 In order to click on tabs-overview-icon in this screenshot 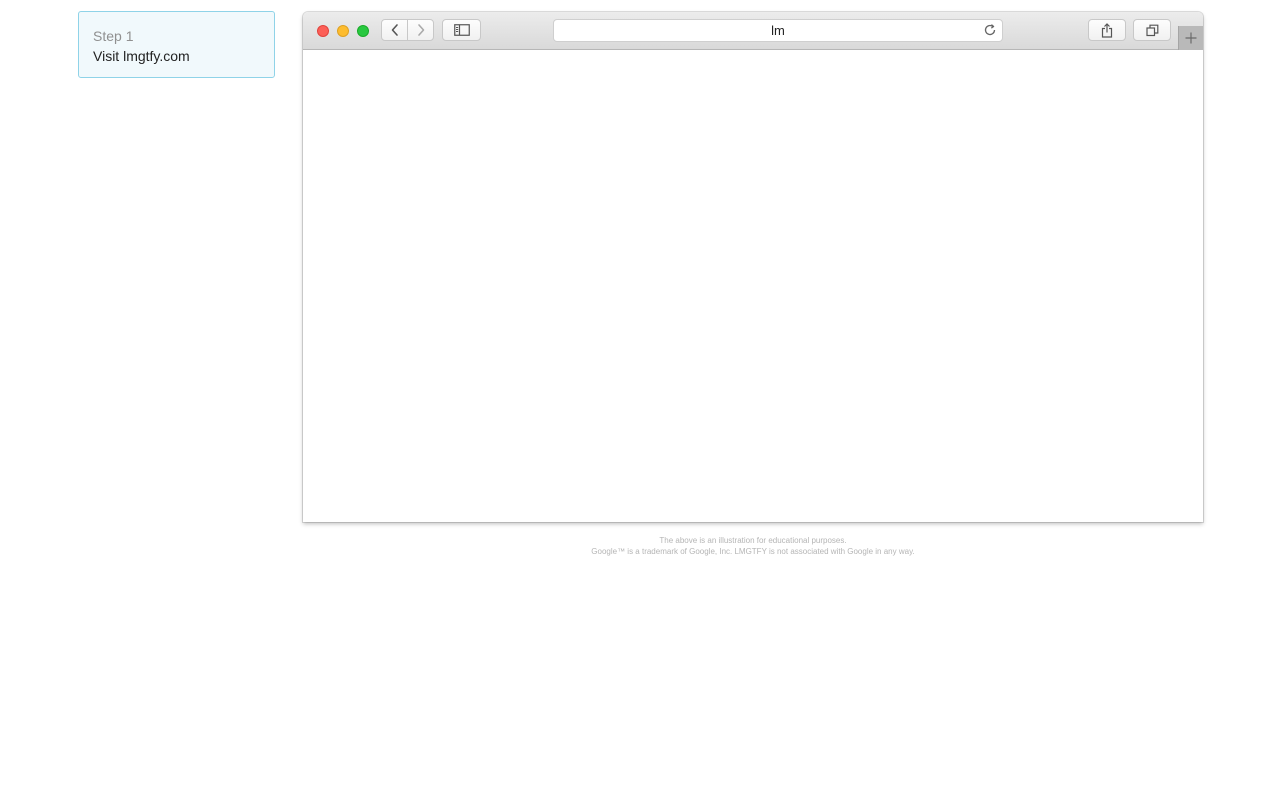, I will do `click(1151, 30)`.